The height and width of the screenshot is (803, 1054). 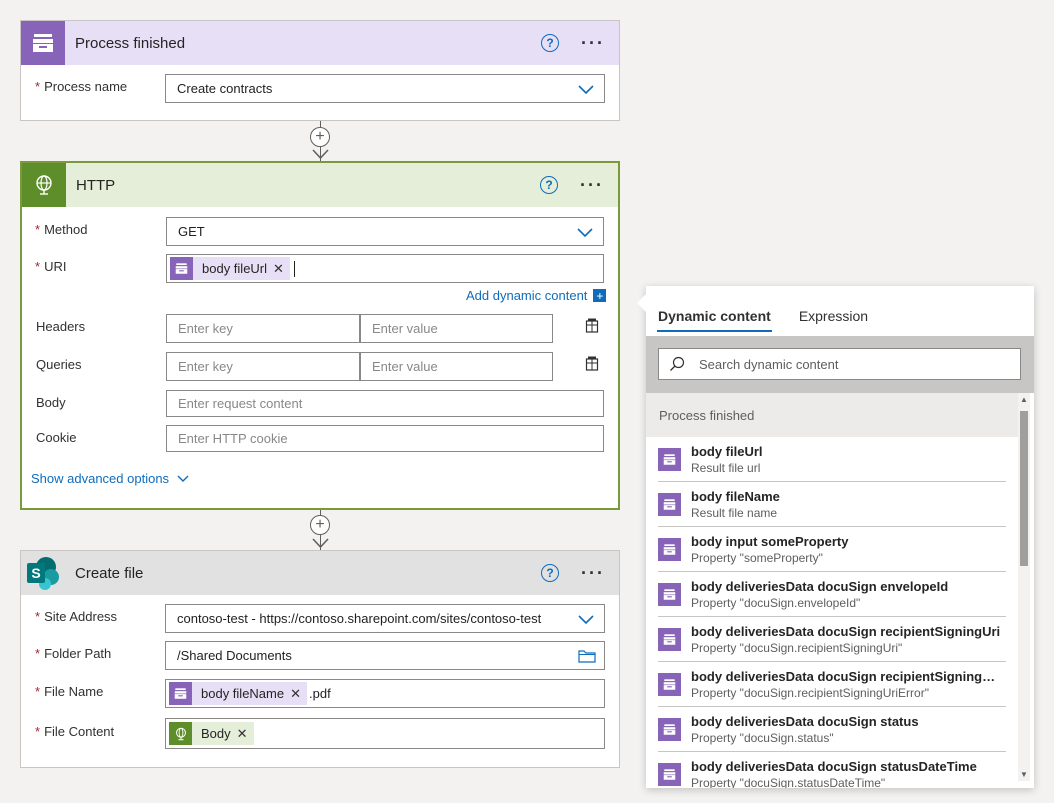 What do you see at coordinates (320, 693) in the screenshot?
I see `file-name-suffix: .pdf` at bounding box center [320, 693].